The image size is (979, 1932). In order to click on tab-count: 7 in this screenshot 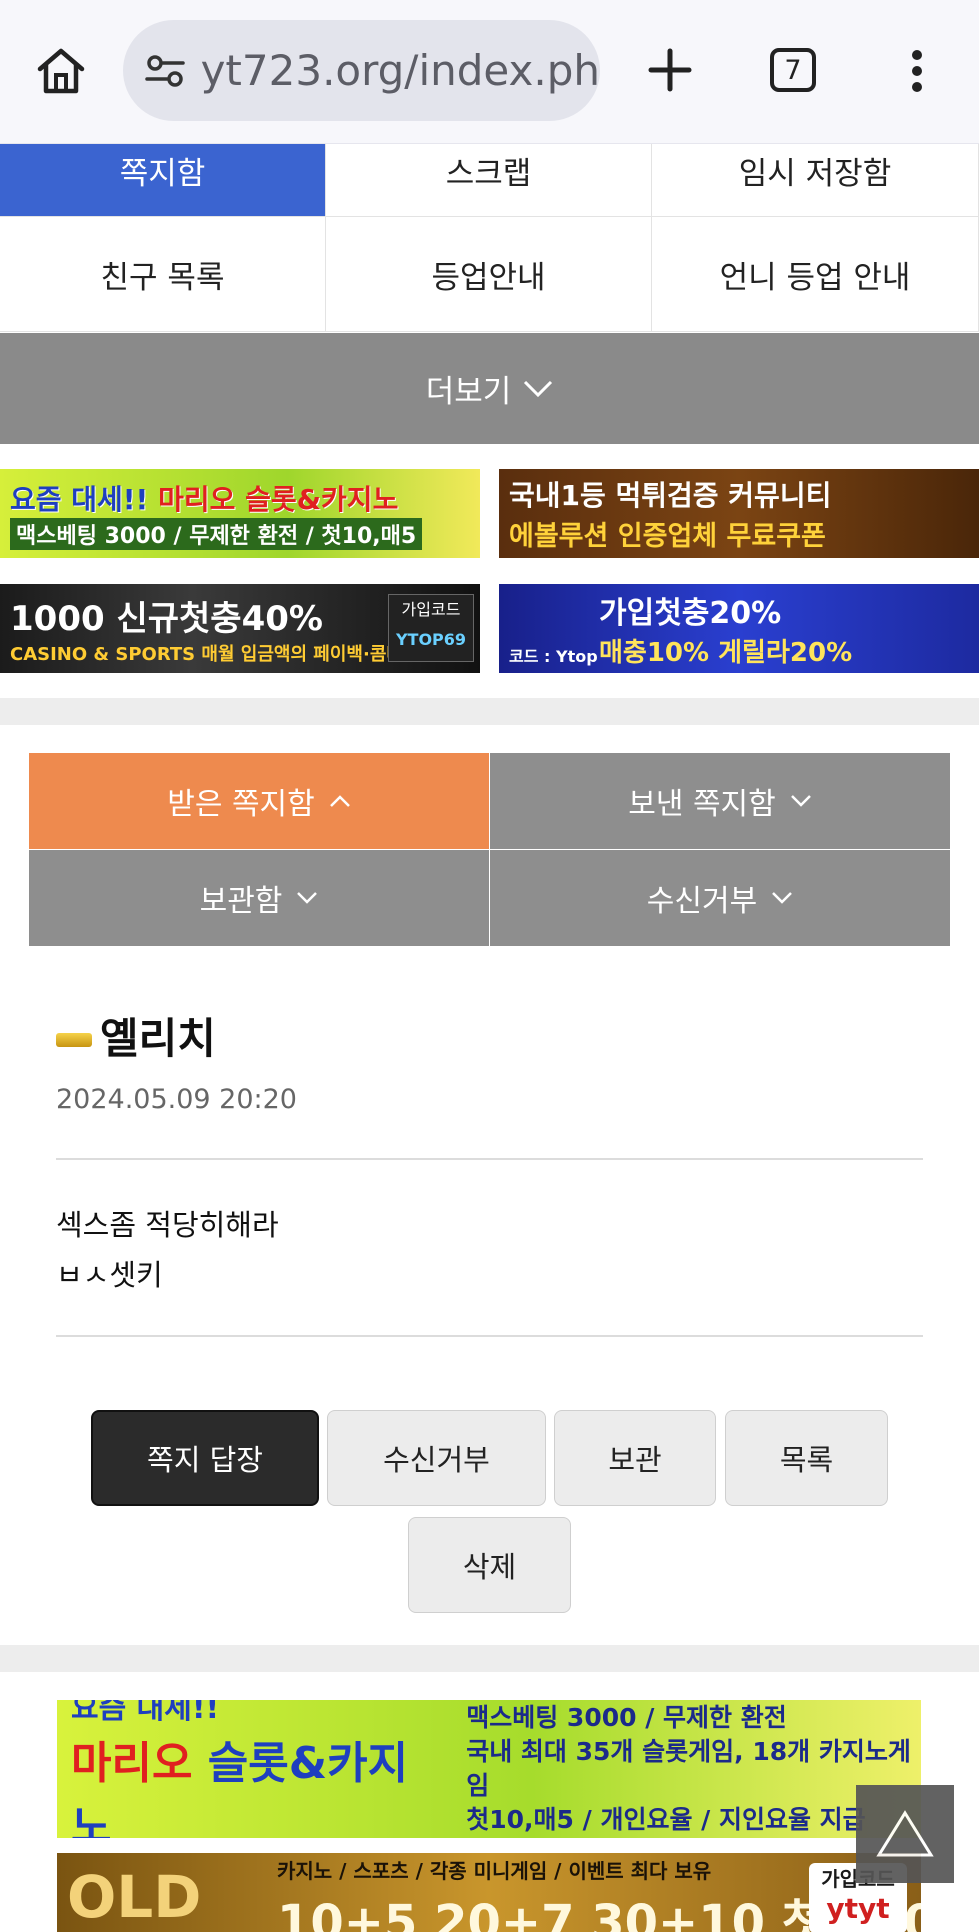, I will do `click(793, 70)`.